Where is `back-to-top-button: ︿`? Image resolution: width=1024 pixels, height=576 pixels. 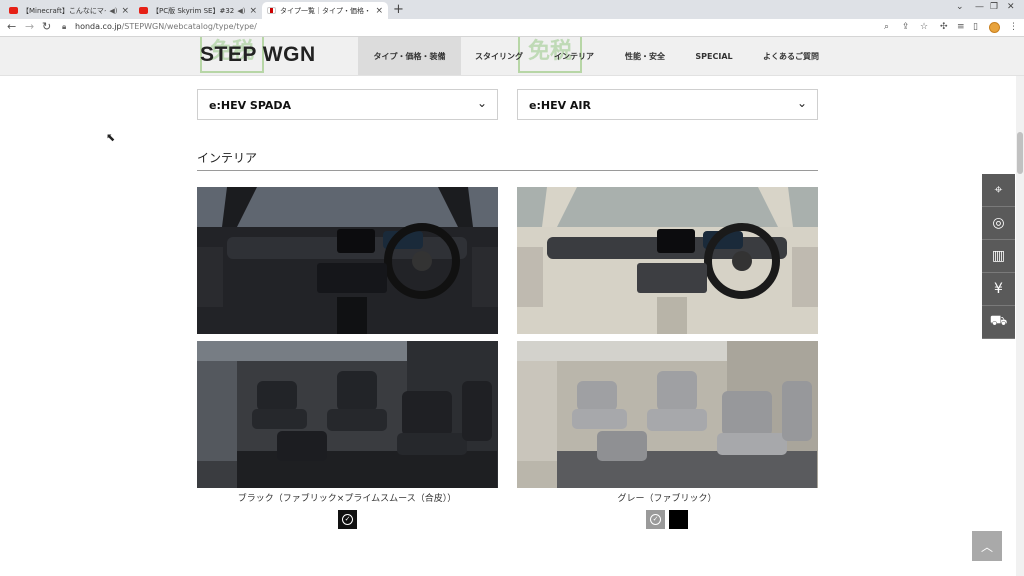 back-to-top-button: ︿ is located at coordinates (987, 546).